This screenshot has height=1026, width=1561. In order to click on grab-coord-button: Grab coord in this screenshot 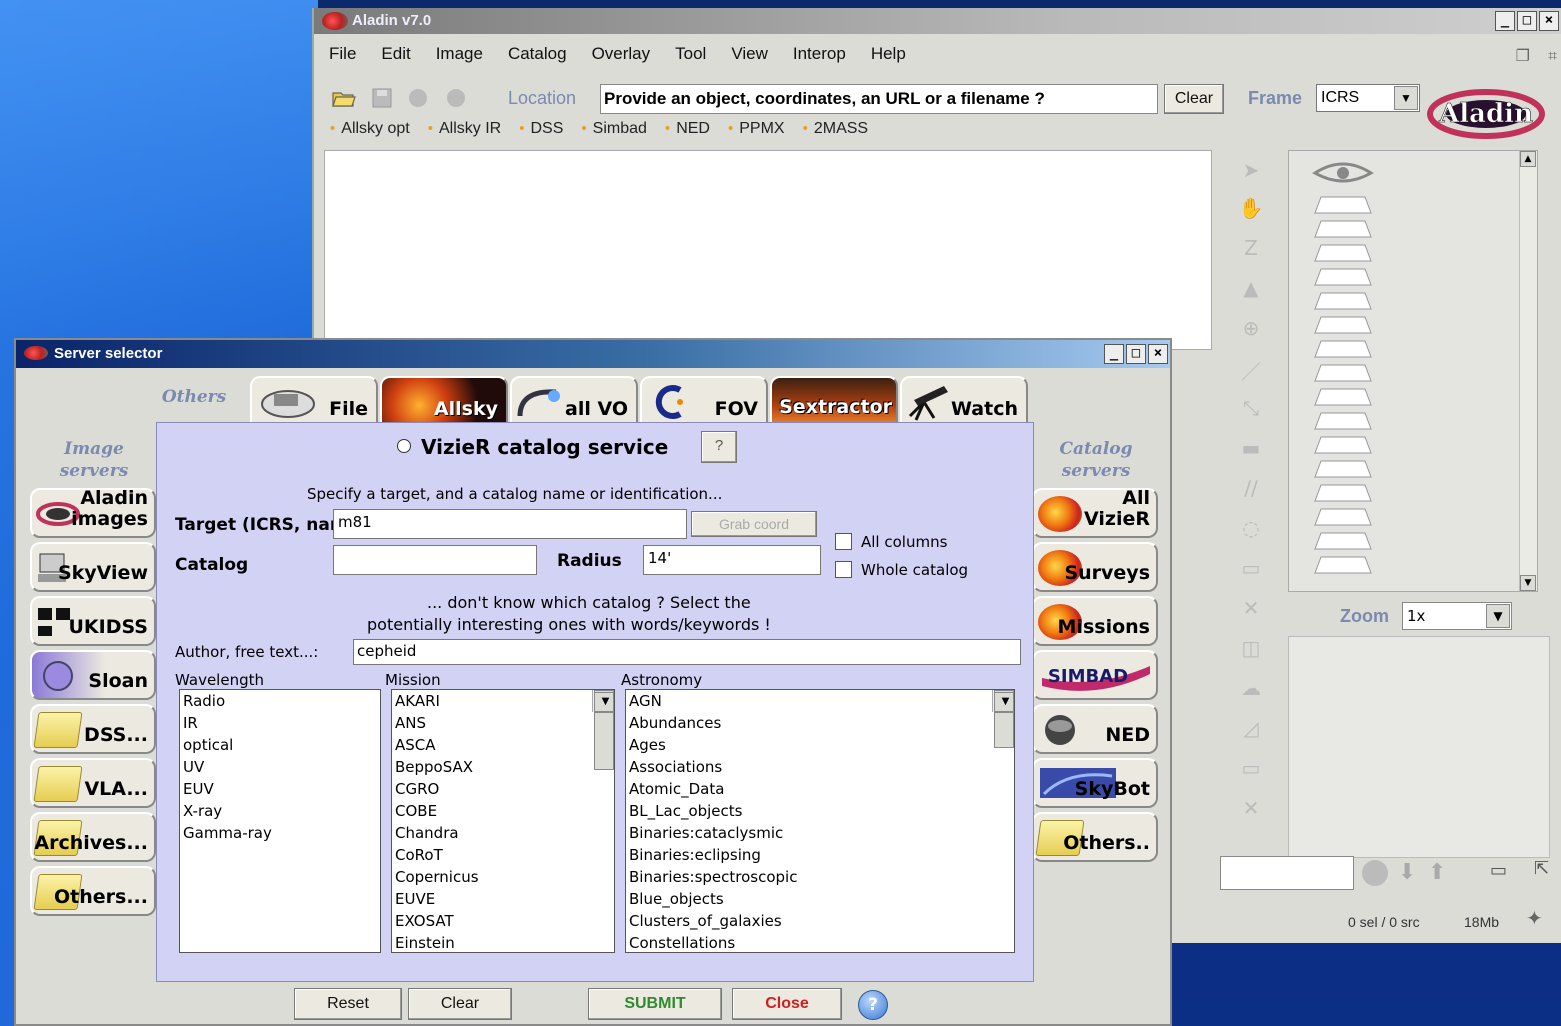, I will do `click(754, 524)`.